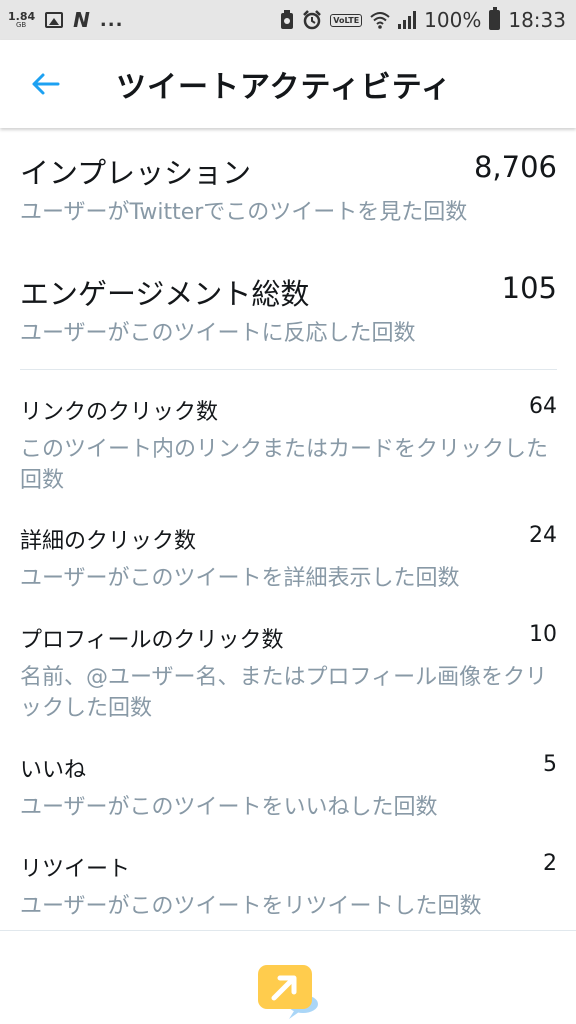 The width and height of the screenshot is (576, 1024). What do you see at coordinates (288, 992) in the screenshot?
I see `promote-tweet-icon` at bounding box center [288, 992].